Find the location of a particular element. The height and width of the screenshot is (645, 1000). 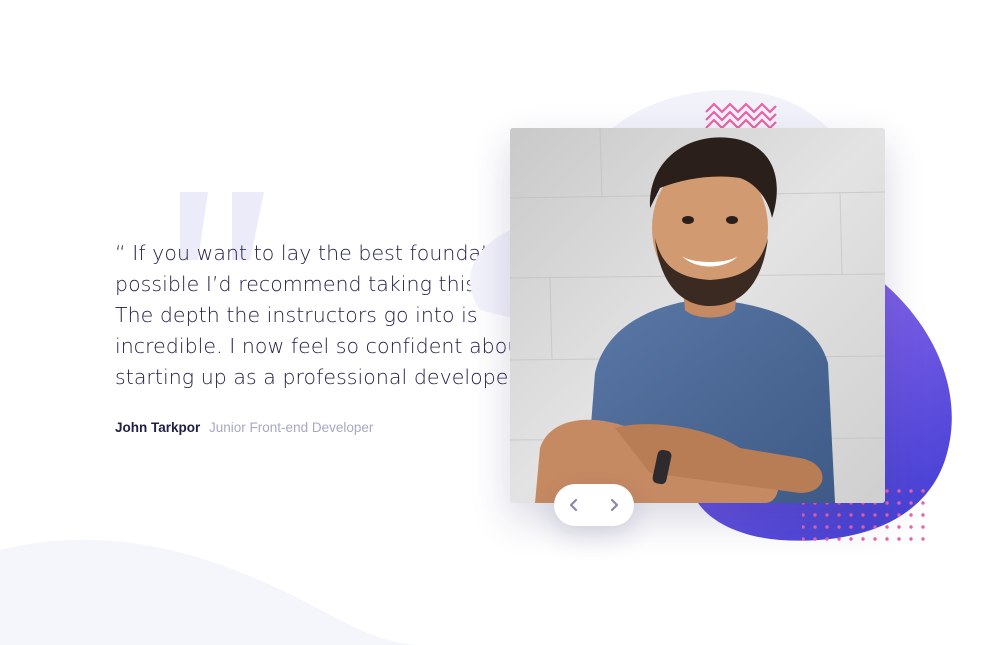

next-button is located at coordinates (614, 505).